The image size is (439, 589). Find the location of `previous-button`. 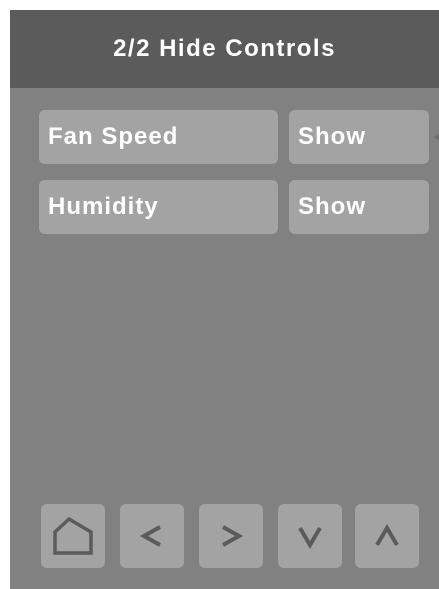

previous-button is located at coordinates (152, 536).